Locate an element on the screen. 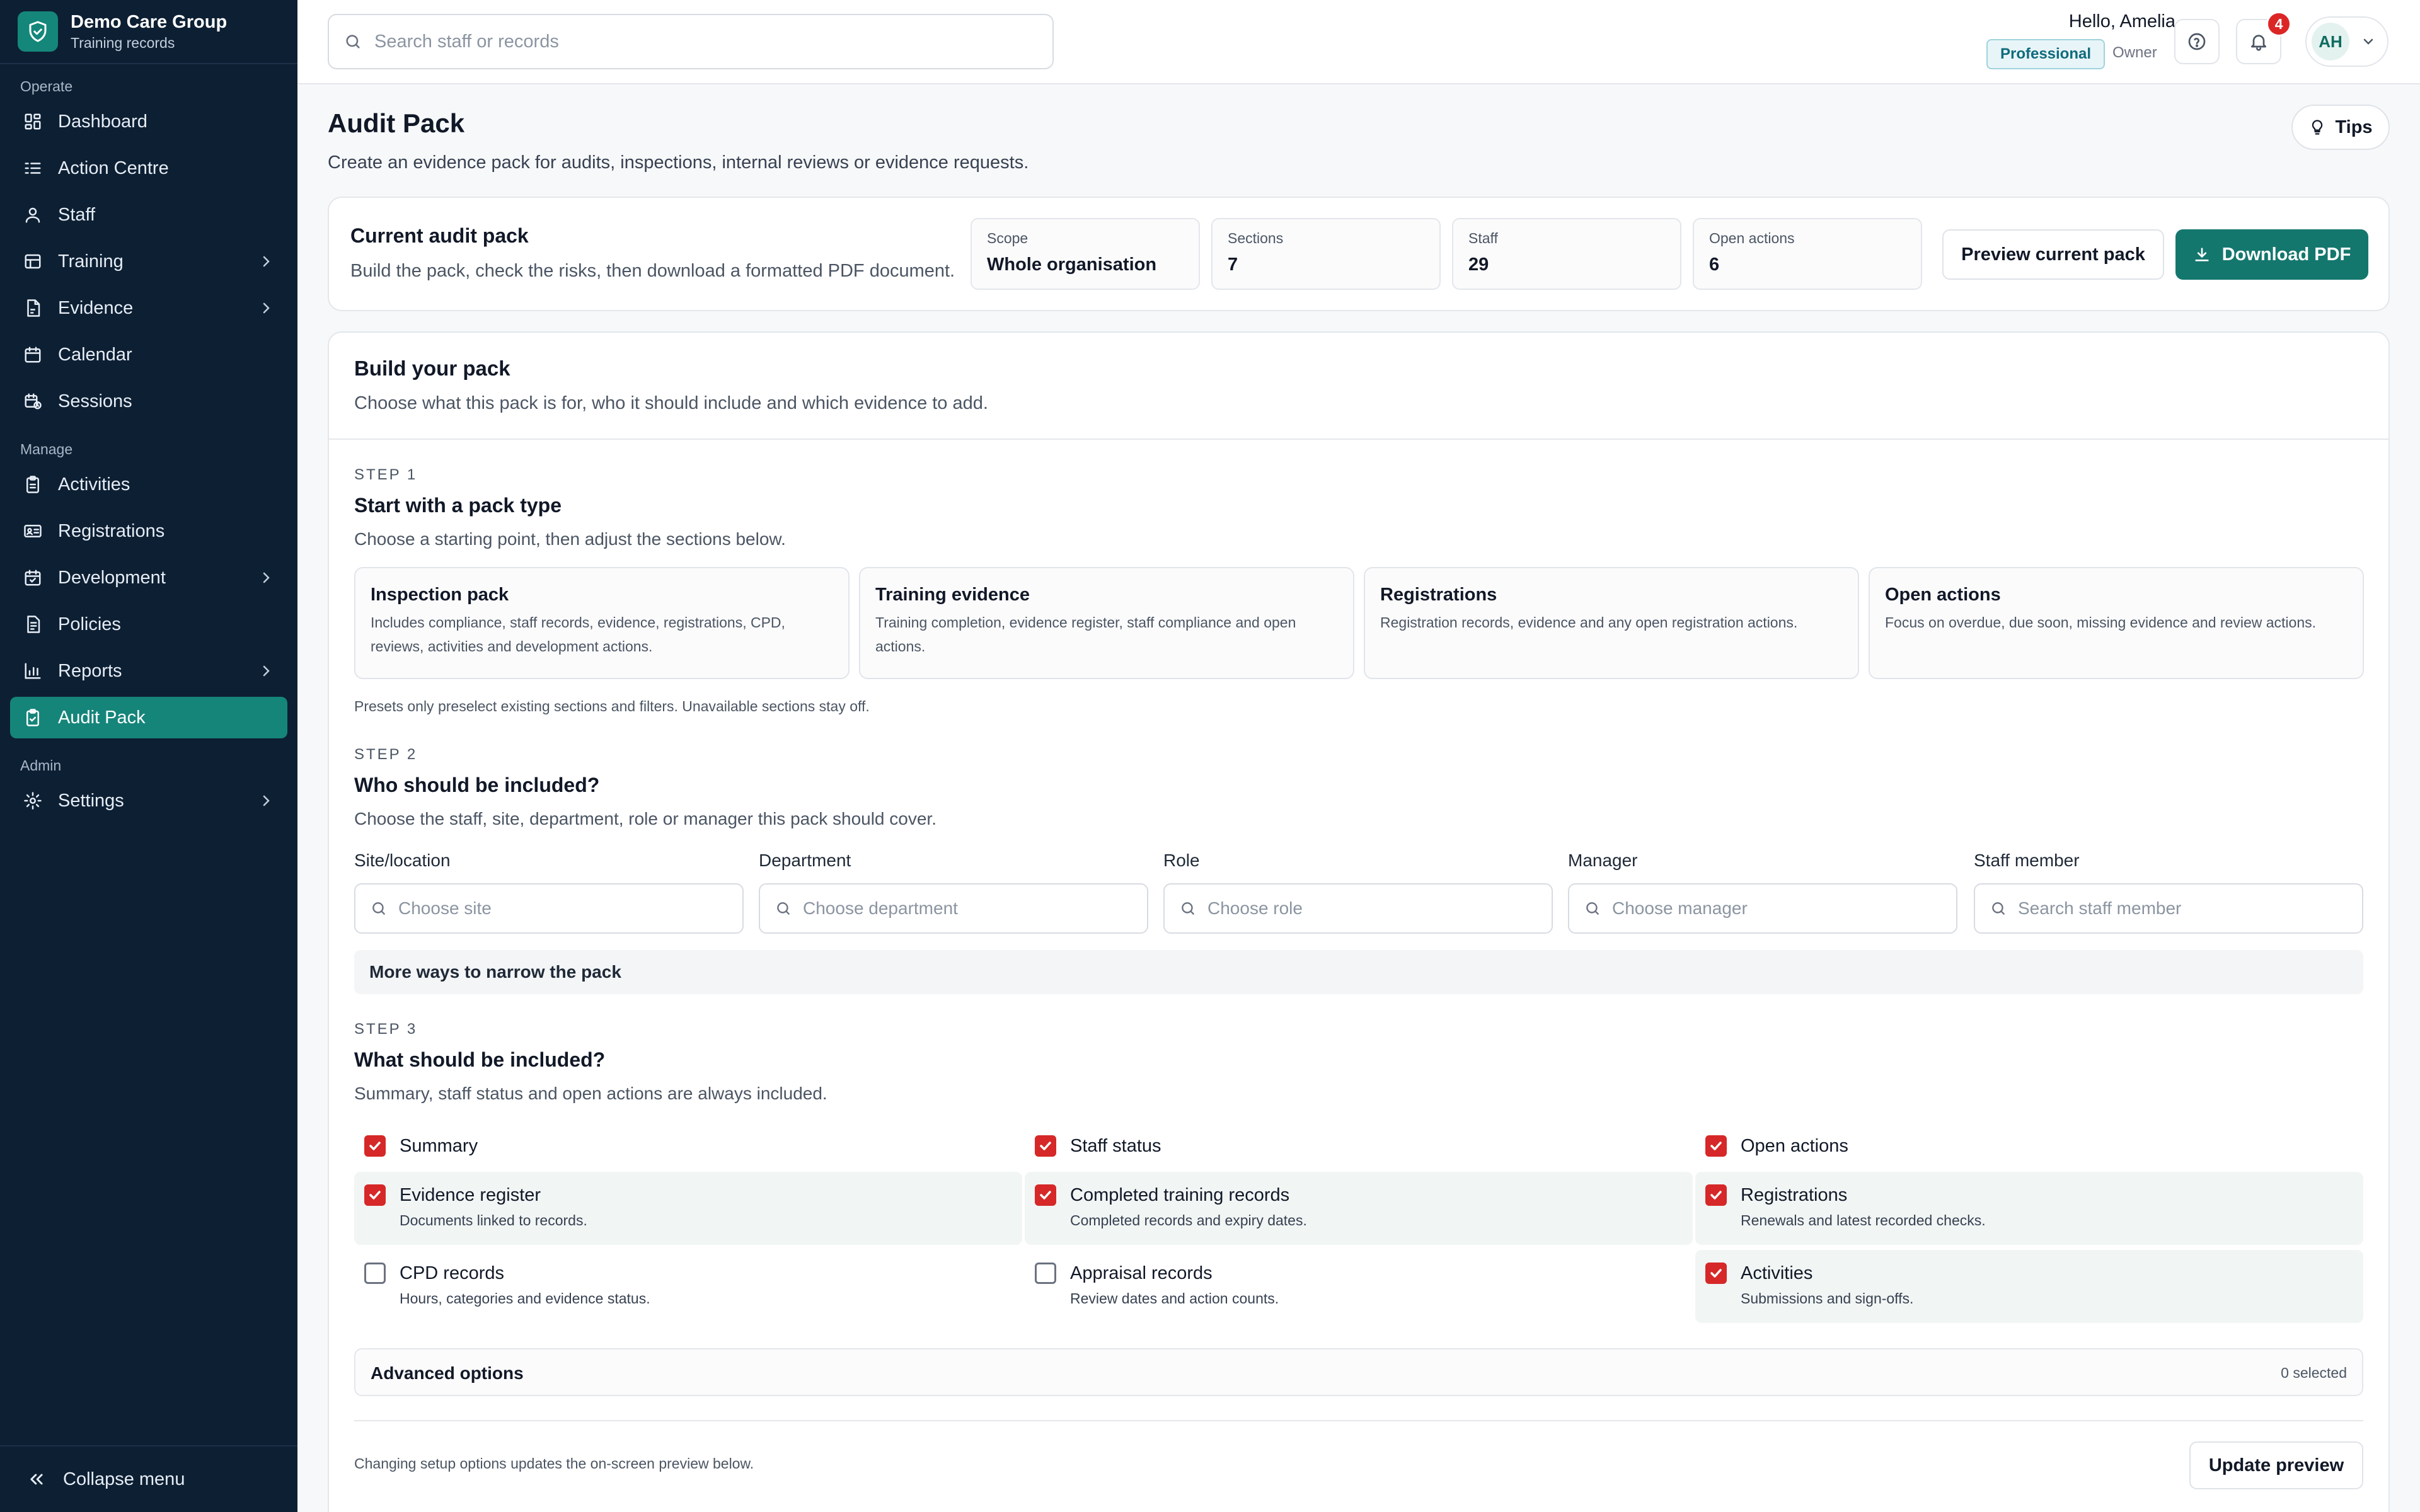 Image resolution: width=2420 pixels, height=1512 pixels. sidebar-item-activities: Activities is located at coordinates (149, 484).